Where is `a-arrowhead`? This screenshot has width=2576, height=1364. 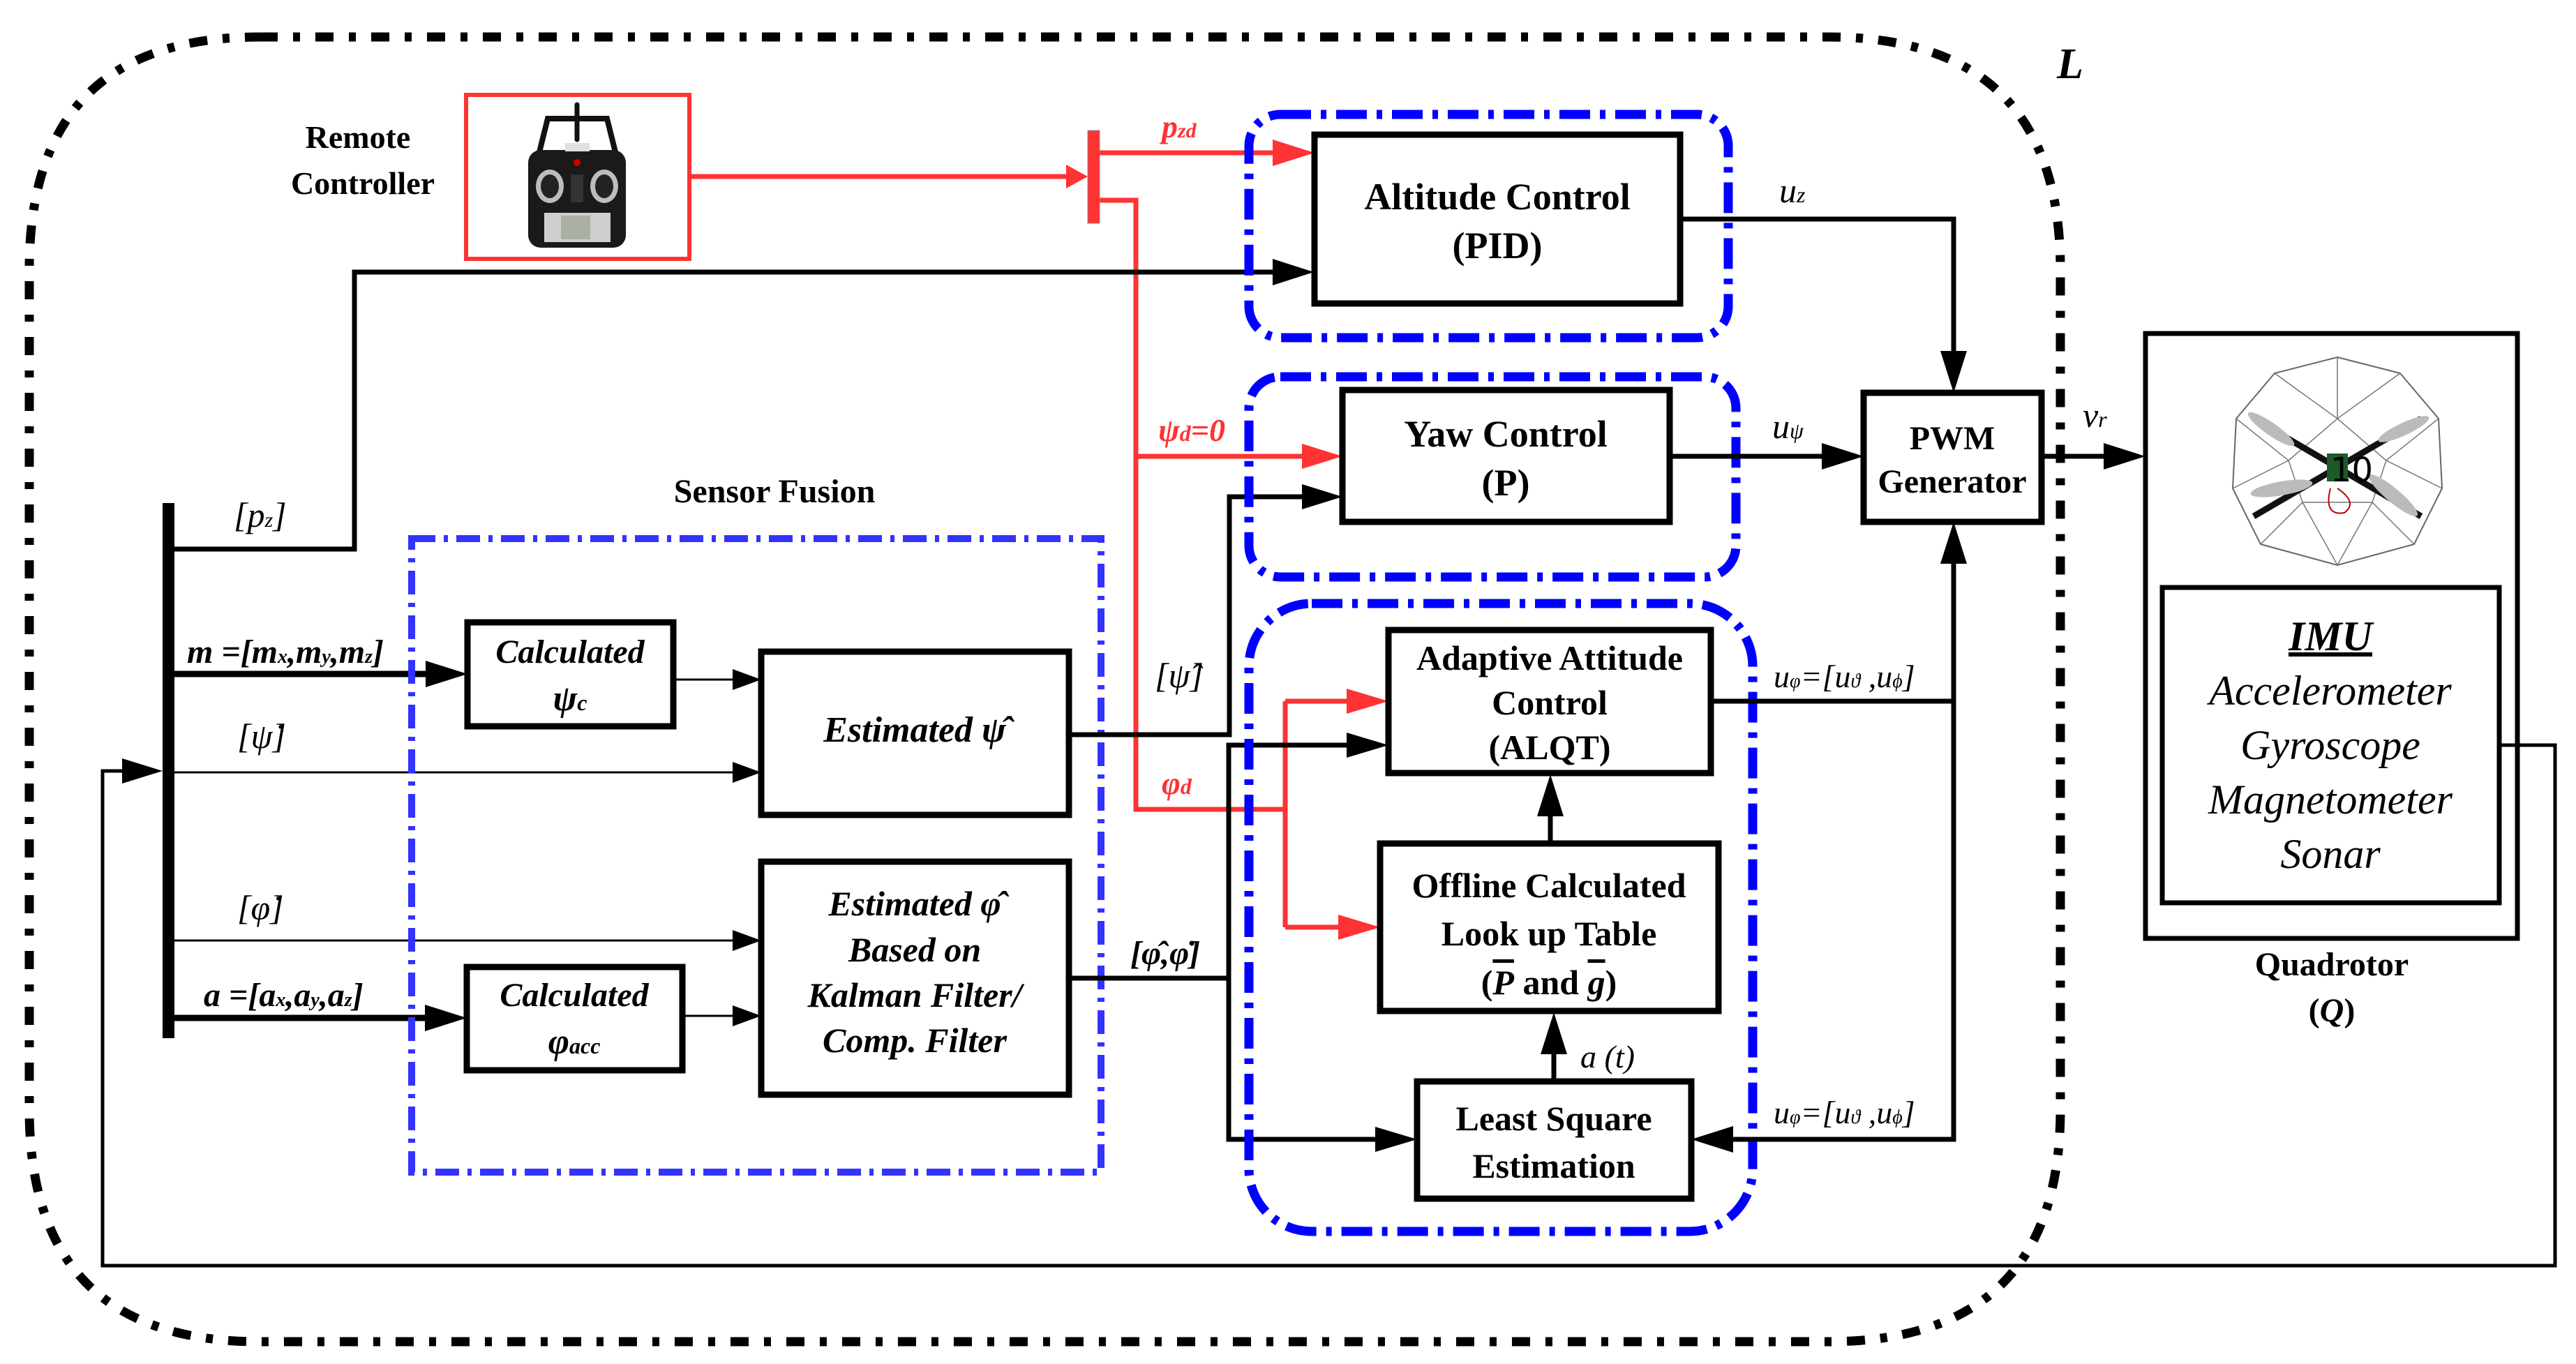 a-arrowhead is located at coordinates (446, 1018).